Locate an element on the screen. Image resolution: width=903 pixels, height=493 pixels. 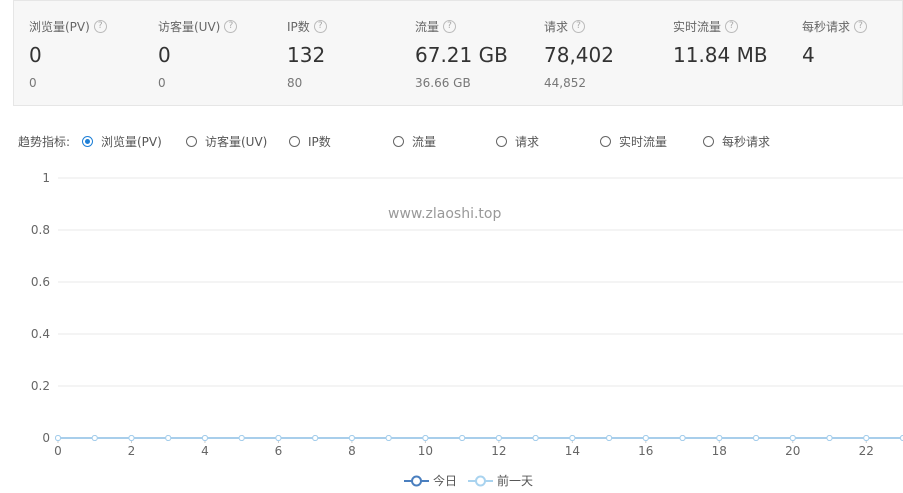
x-tick-label: 22 is located at coordinates (866, 451).